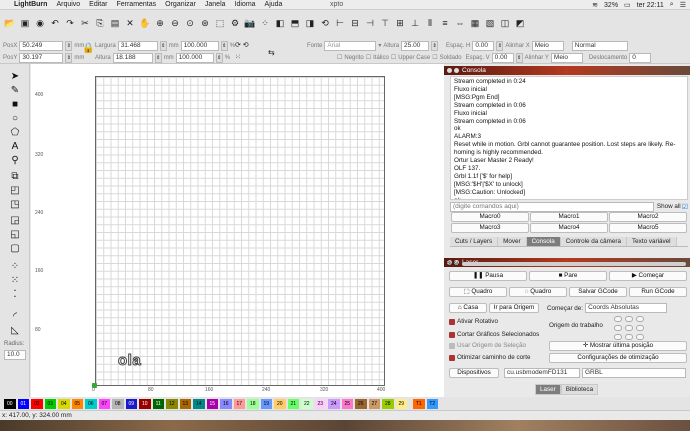 This screenshot has width=690, height=431. What do you see at coordinates (320, 403) in the screenshot?
I see `color-swatch-23: 23` at bounding box center [320, 403].